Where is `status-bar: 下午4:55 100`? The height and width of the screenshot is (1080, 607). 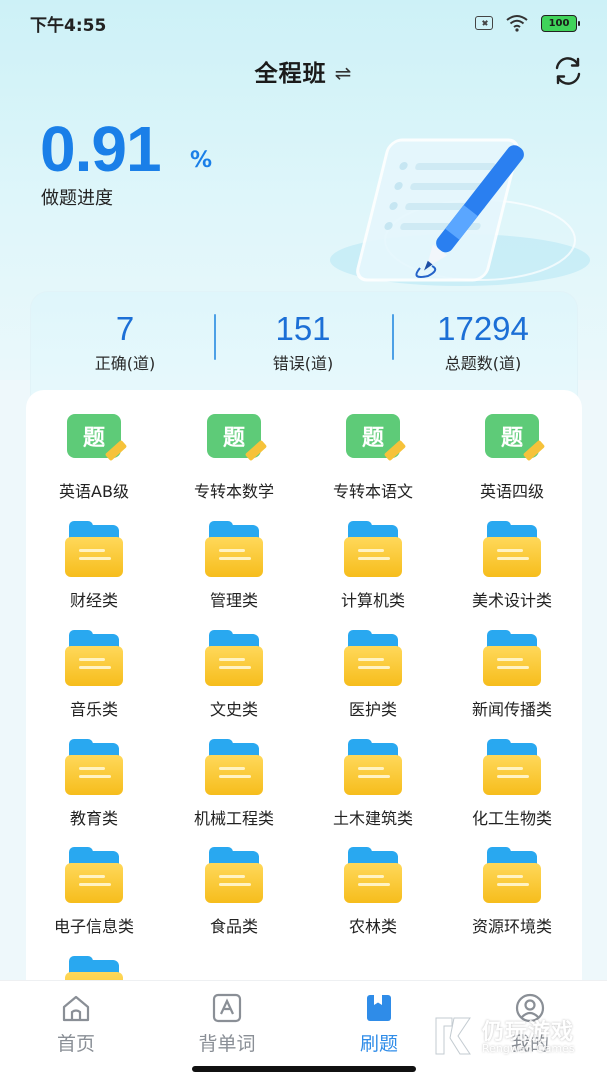
status-bar: 下午4:55 100 is located at coordinates (303, 23).